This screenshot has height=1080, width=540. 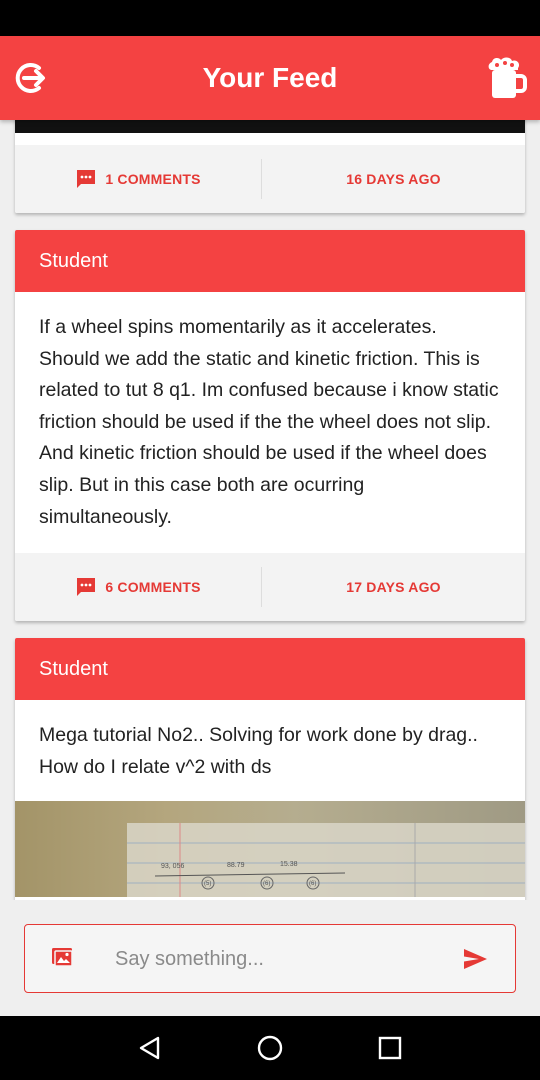 What do you see at coordinates (393, 587) in the screenshot?
I see `post-time: 17 DAYS AGO` at bounding box center [393, 587].